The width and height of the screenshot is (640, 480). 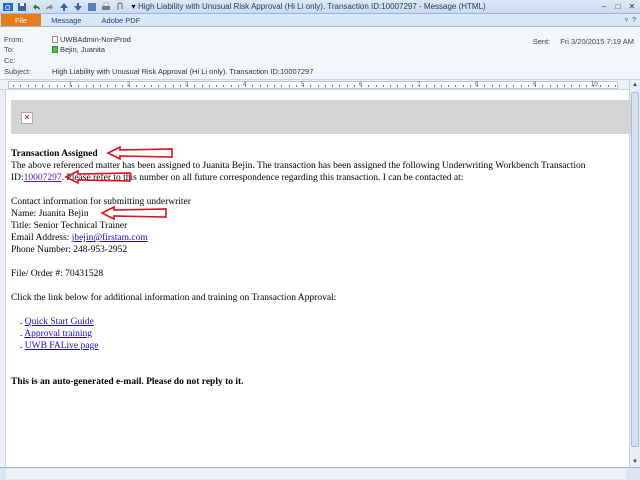 I want to click on ruler-number: 9, so click(x=535, y=85).